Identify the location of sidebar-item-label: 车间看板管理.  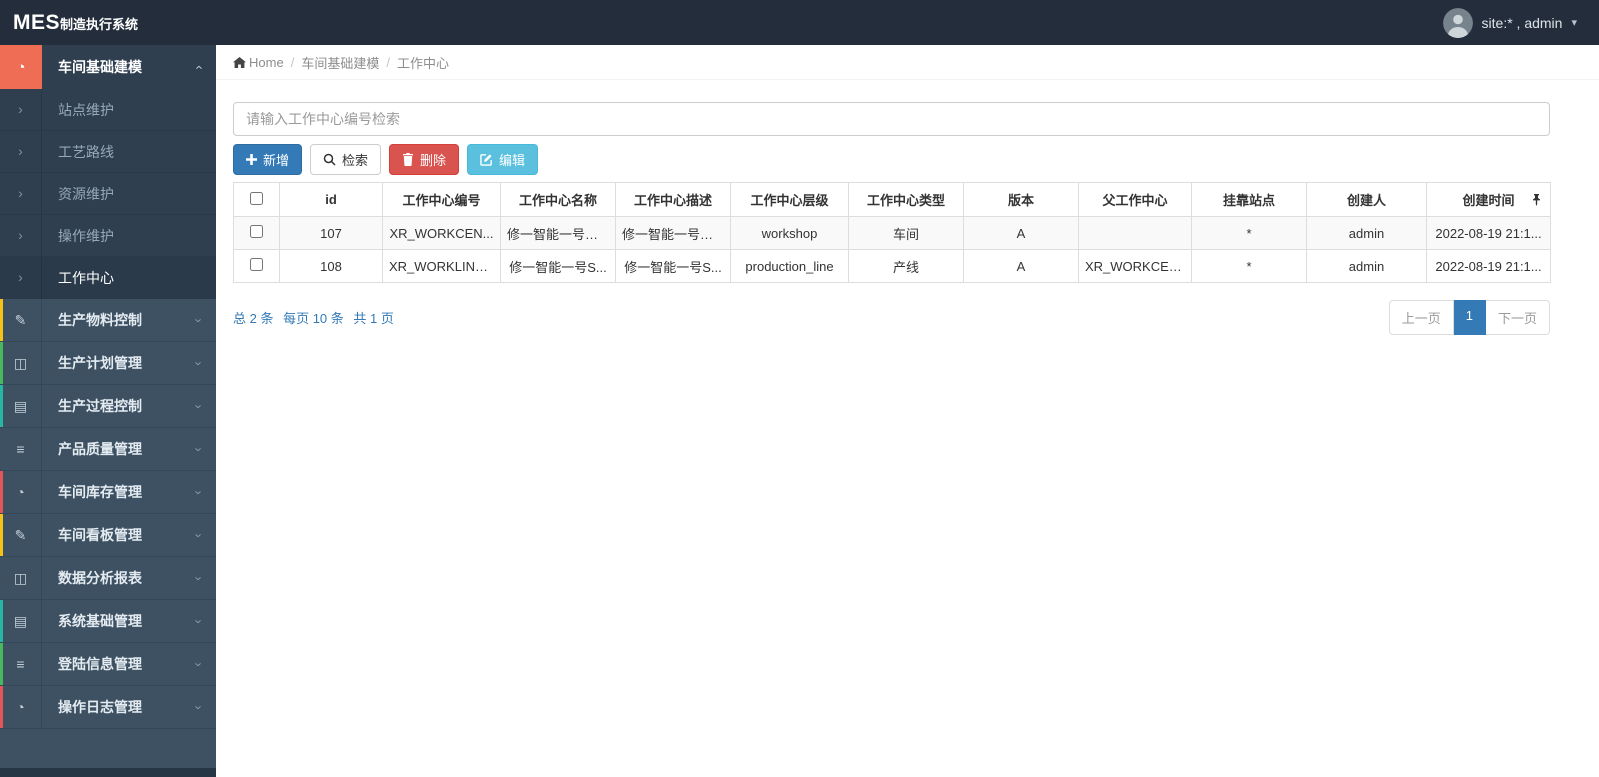
(100, 535).